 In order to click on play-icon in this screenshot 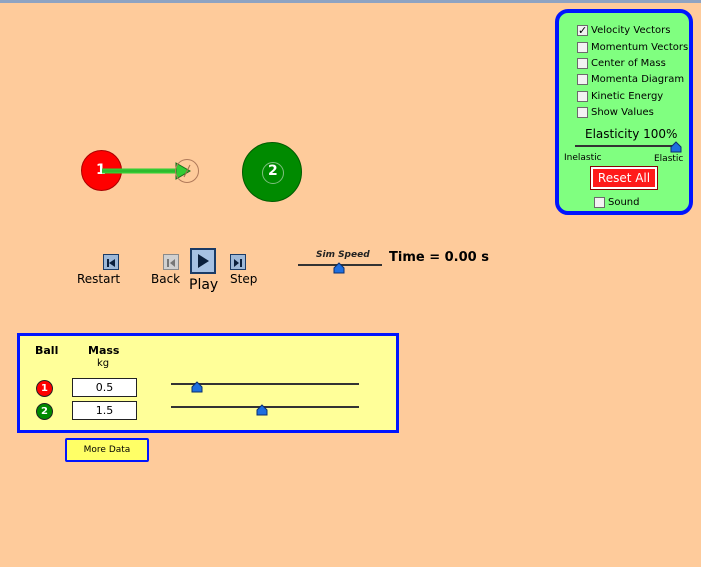, I will do `click(203, 261)`.